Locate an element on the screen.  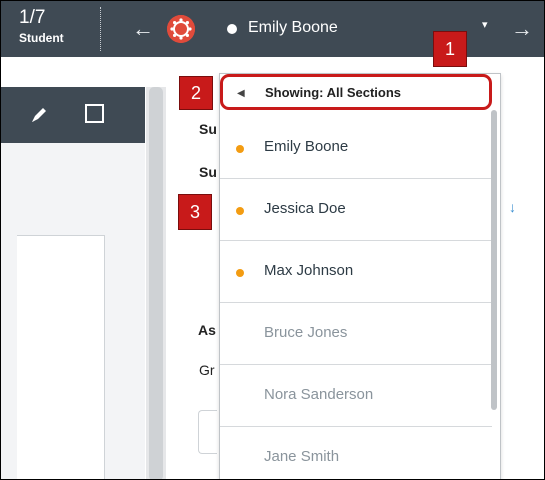
dropdown-scrollbar is located at coordinates (494, 260).